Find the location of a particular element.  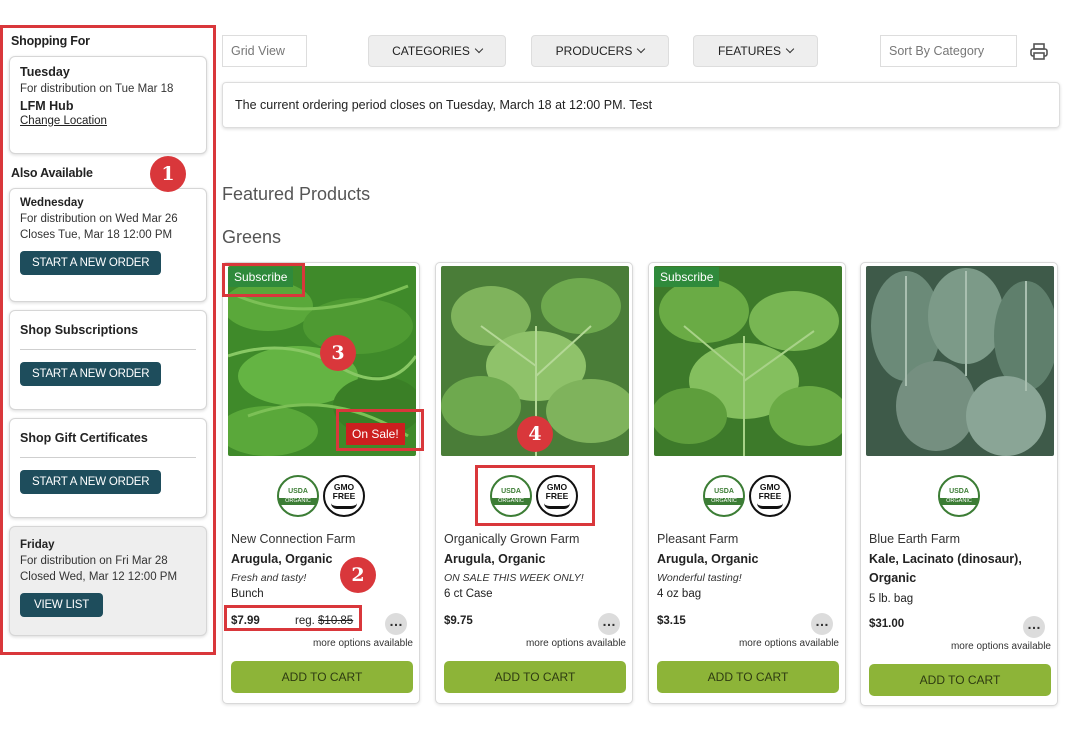

features-label: FEATURES is located at coordinates (749, 51).